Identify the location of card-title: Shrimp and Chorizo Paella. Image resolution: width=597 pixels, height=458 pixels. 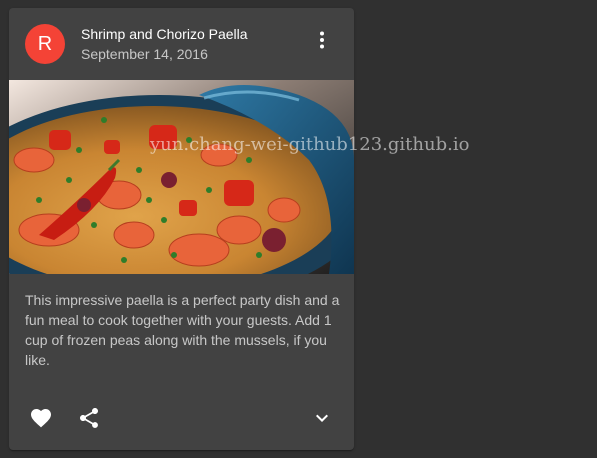
(164, 34).